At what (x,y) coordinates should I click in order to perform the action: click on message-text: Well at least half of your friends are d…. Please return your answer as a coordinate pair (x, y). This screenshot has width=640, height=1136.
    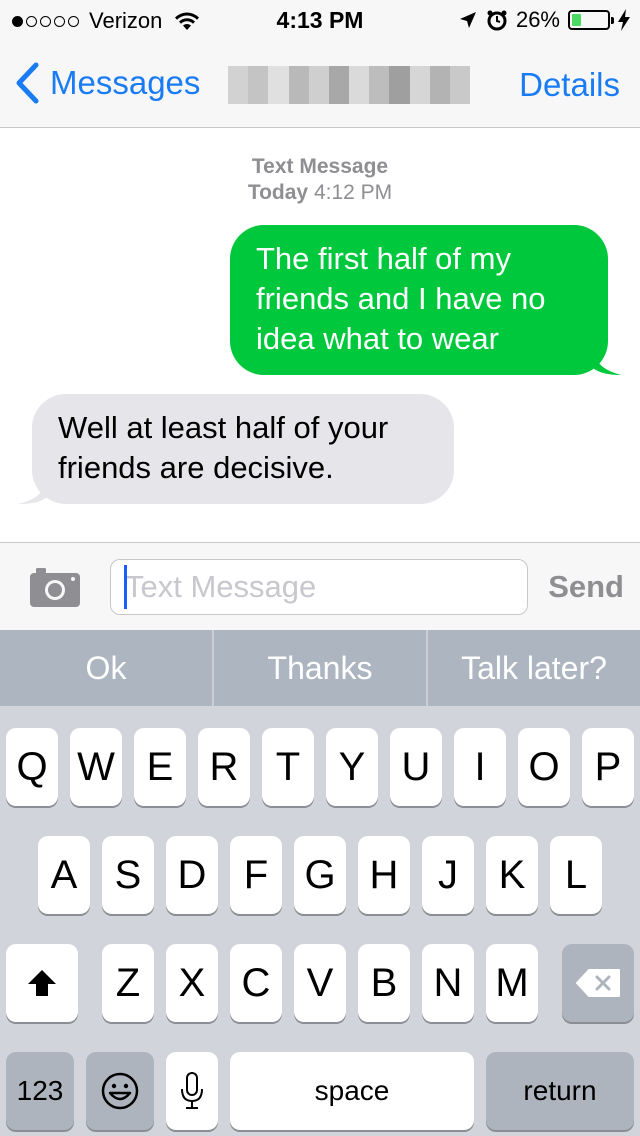
    Looking at the image, I should click on (223, 447).